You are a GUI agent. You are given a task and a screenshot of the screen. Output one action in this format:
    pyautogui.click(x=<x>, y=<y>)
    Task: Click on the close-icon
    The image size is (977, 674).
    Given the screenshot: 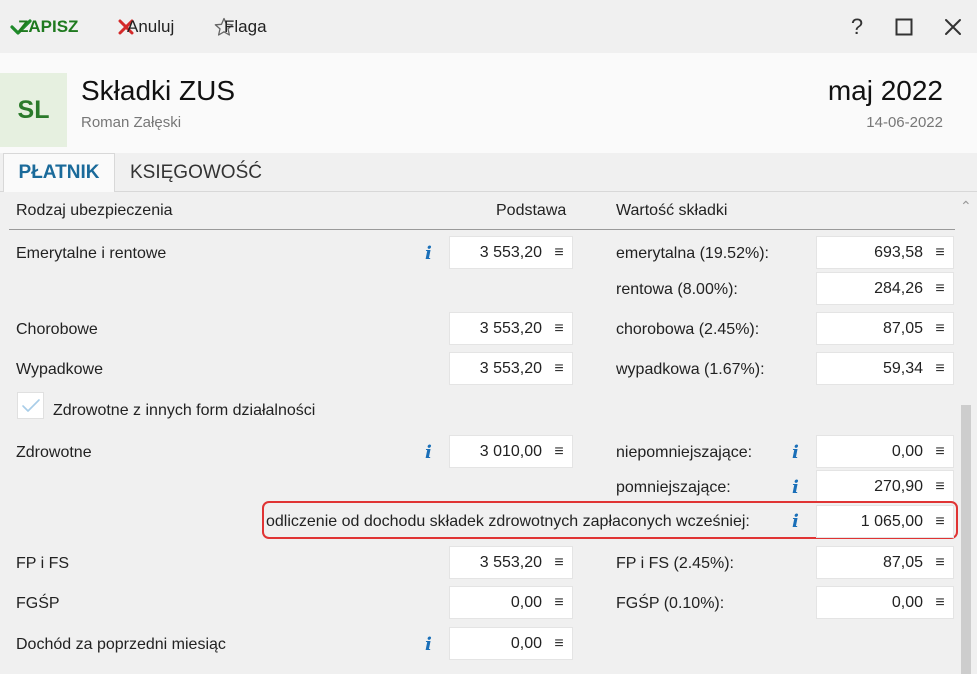 What is the action you would take?
    pyautogui.click(x=953, y=26)
    